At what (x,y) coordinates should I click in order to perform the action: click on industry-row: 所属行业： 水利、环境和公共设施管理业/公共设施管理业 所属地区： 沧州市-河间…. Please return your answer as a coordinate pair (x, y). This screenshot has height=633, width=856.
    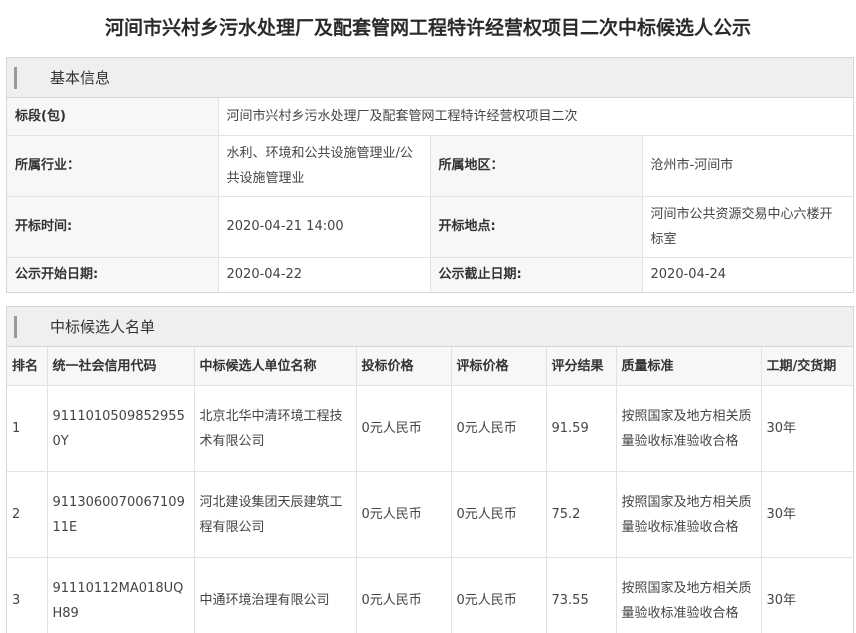
    Looking at the image, I should click on (430, 165).